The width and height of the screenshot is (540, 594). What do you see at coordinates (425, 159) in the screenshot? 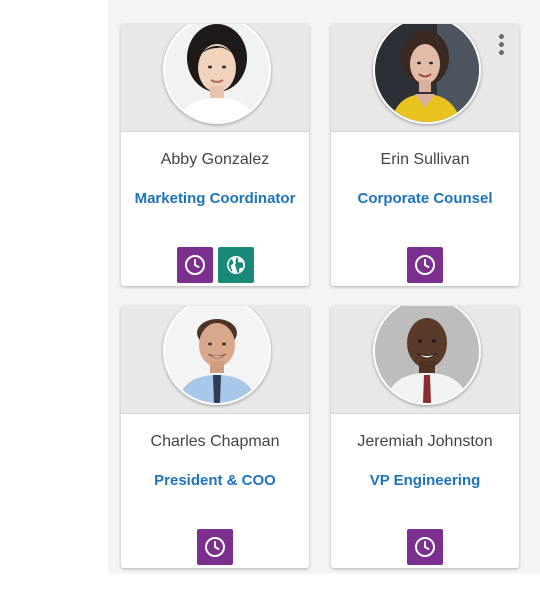
I see `contact-name: Erin Sullivan` at bounding box center [425, 159].